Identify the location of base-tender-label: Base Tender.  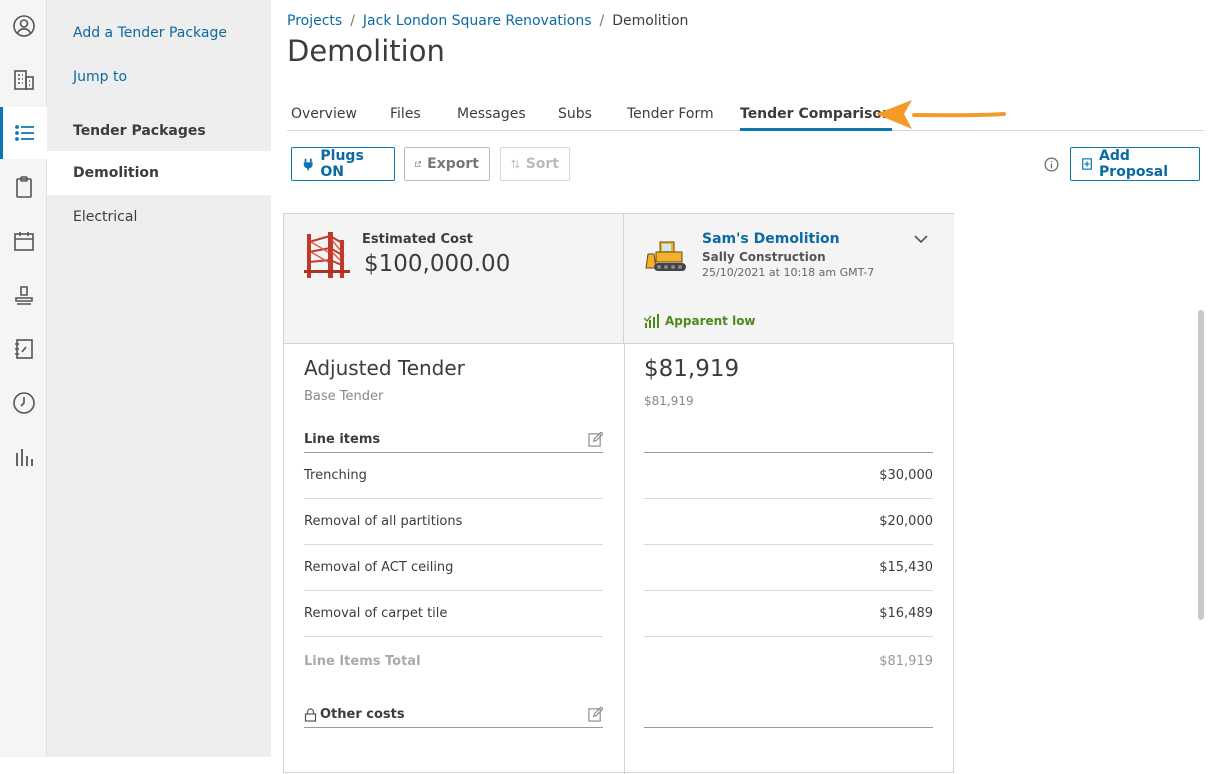
(344, 396).